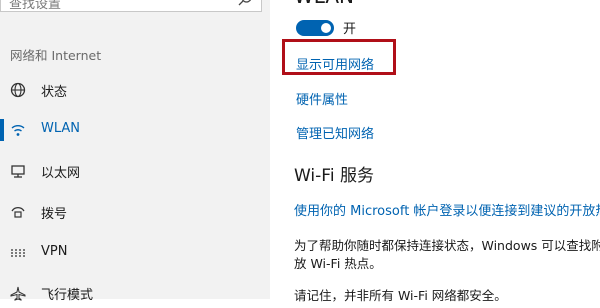 The width and height of the screenshot is (600, 308). Describe the element at coordinates (135, 212) in the screenshot. I see `sidebar-item-dialup: 拨号` at that location.